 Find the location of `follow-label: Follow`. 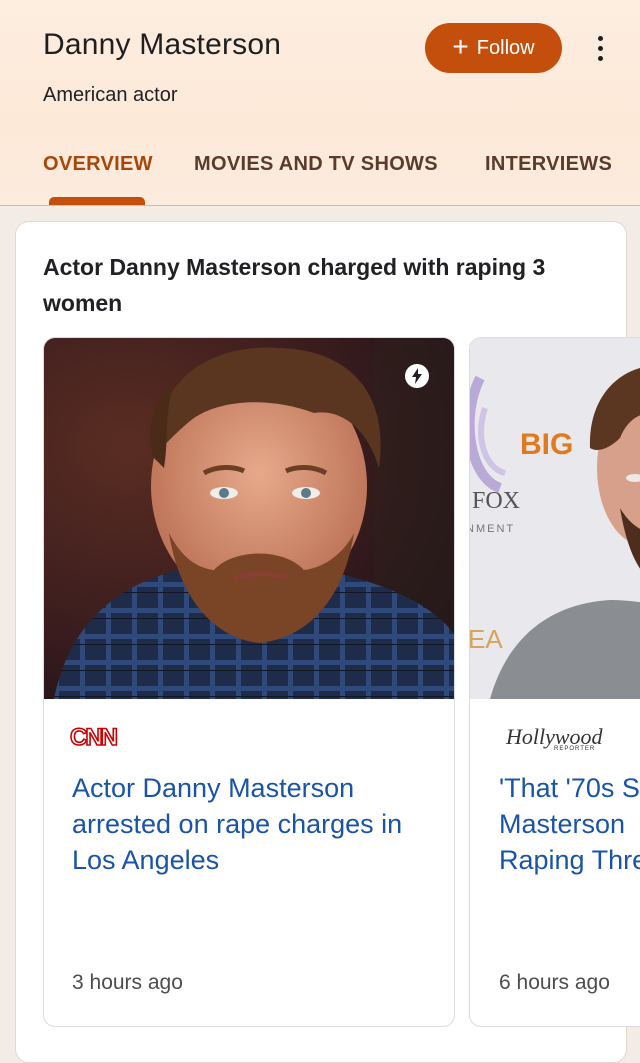

follow-label: Follow is located at coordinates (505, 47).